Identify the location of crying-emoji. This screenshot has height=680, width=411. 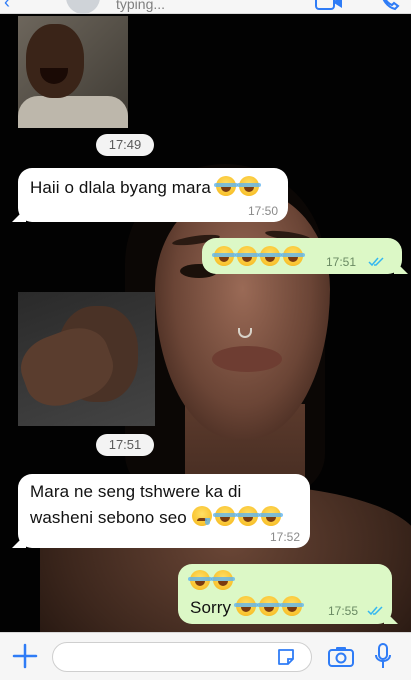
(201, 516).